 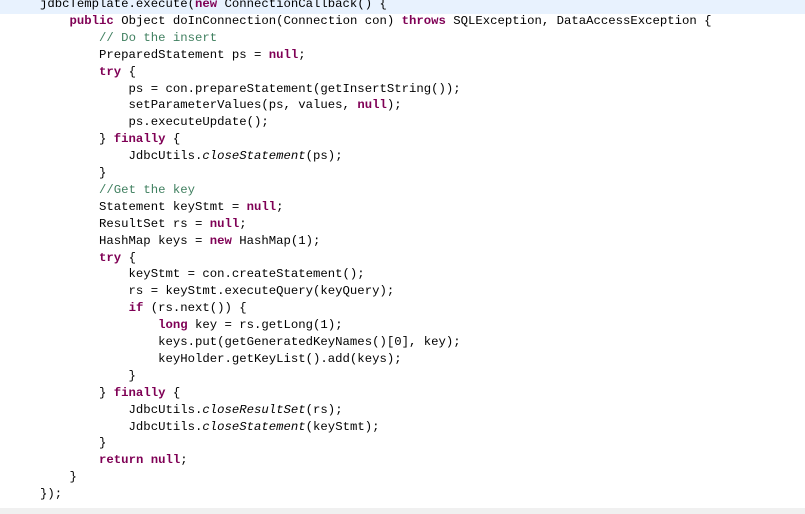 What do you see at coordinates (402, 461) in the screenshot?
I see `code-line: return null;` at bounding box center [402, 461].